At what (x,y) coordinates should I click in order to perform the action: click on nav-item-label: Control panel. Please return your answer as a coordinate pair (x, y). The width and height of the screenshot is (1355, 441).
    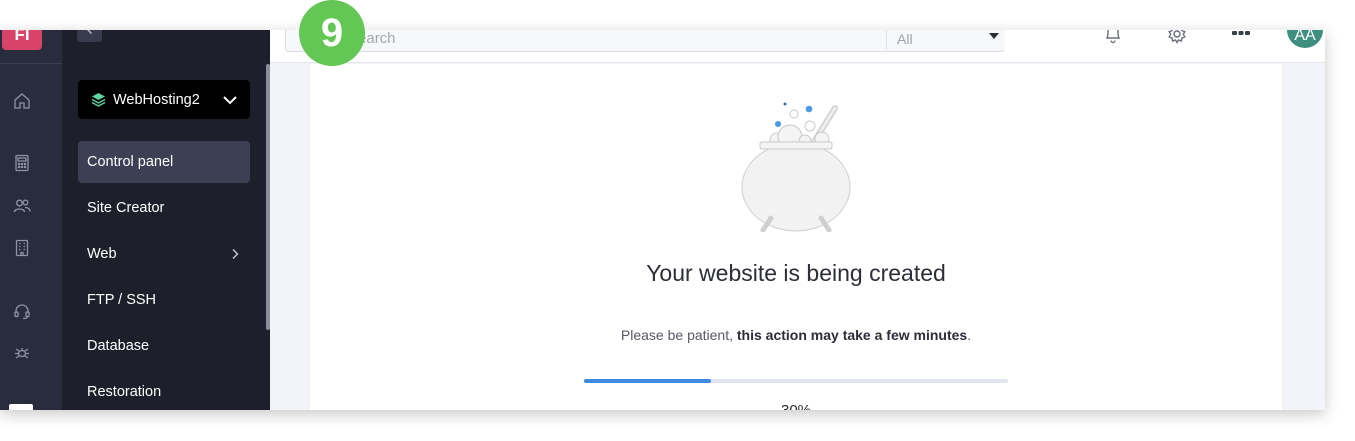
    Looking at the image, I should click on (130, 162).